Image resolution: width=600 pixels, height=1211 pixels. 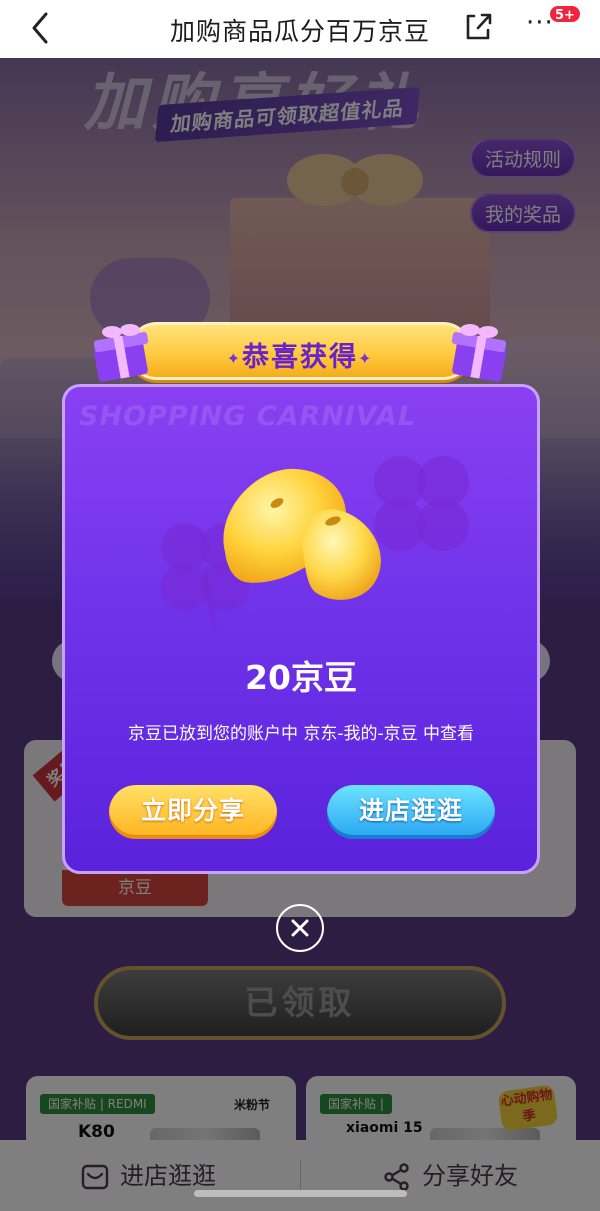 What do you see at coordinates (300, 357) in the screenshot?
I see `congrats-title: 恭喜获得` at bounding box center [300, 357].